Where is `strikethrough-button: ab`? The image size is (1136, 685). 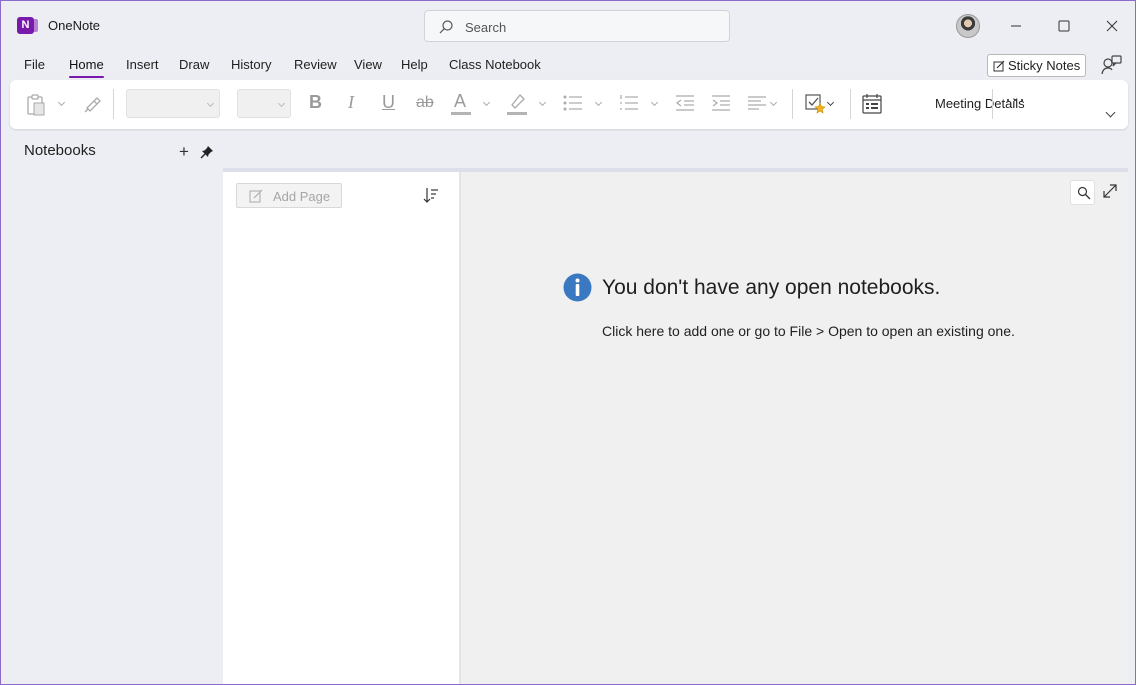
strikethrough-button: ab is located at coordinates (425, 103).